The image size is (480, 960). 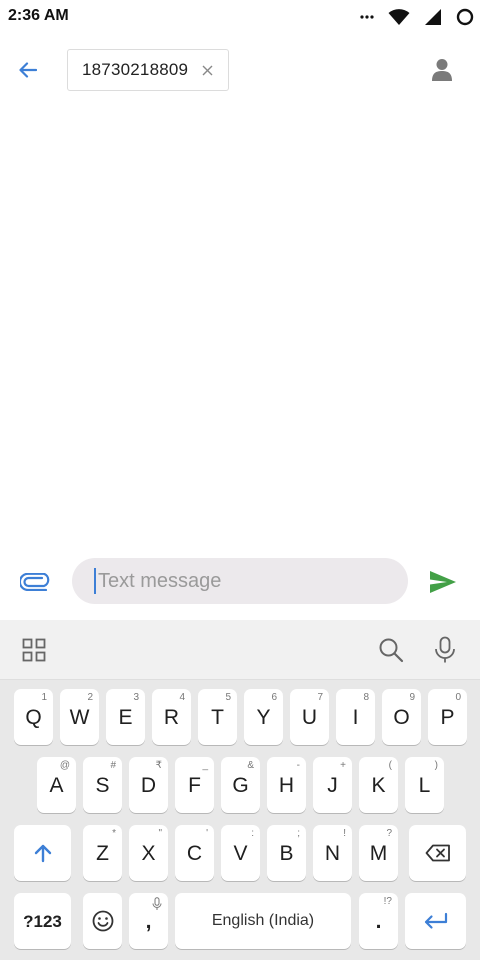 What do you see at coordinates (64, 765) in the screenshot?
I see `key-hint: @` at bounding box center [64, 765].